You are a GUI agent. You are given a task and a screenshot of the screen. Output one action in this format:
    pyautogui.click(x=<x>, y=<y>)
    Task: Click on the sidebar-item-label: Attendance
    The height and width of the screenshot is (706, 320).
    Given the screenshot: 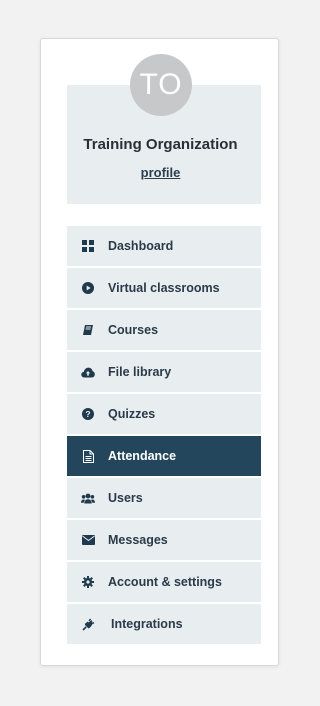 What is the action you would take?
    pyautogui.click(x=142, y=456)
    